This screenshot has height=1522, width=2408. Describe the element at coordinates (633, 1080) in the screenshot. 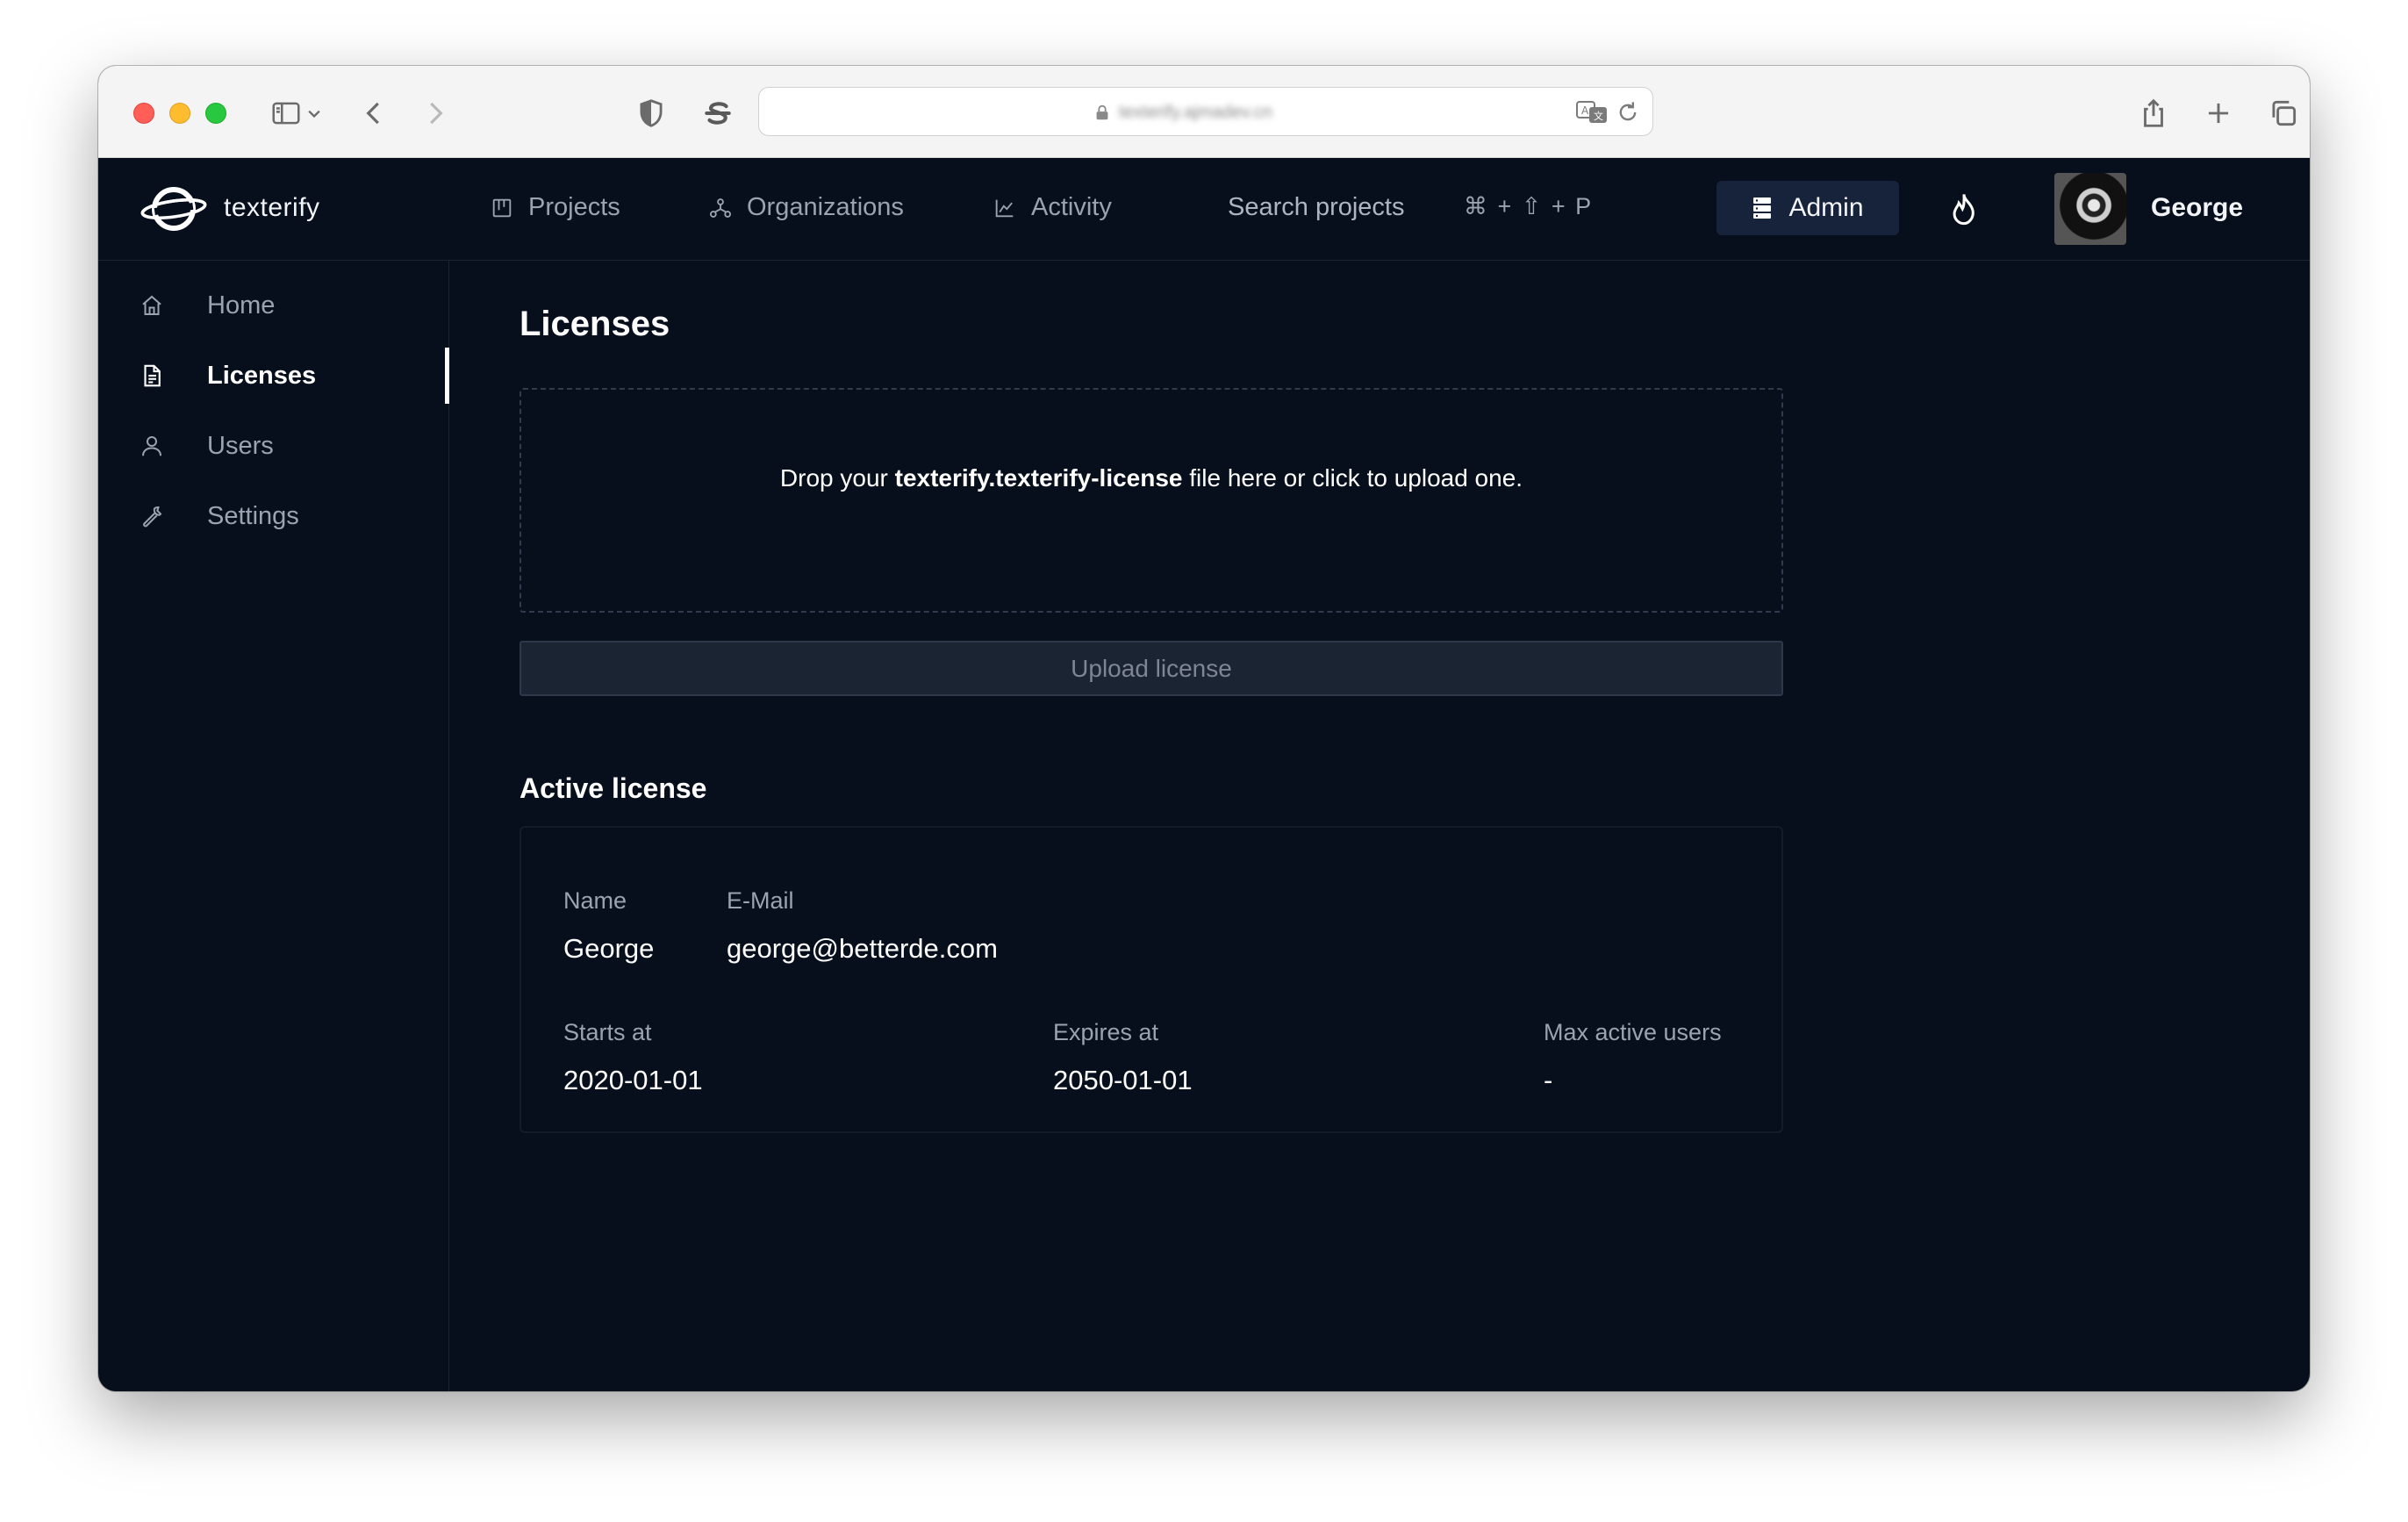

I see `starts-at-value: 2020-01-01` at that location.